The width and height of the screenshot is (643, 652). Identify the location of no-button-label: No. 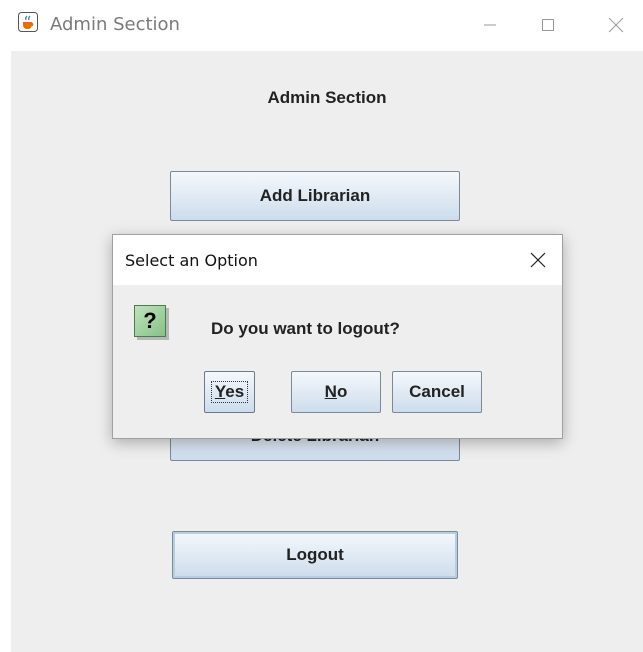
(336, 391).